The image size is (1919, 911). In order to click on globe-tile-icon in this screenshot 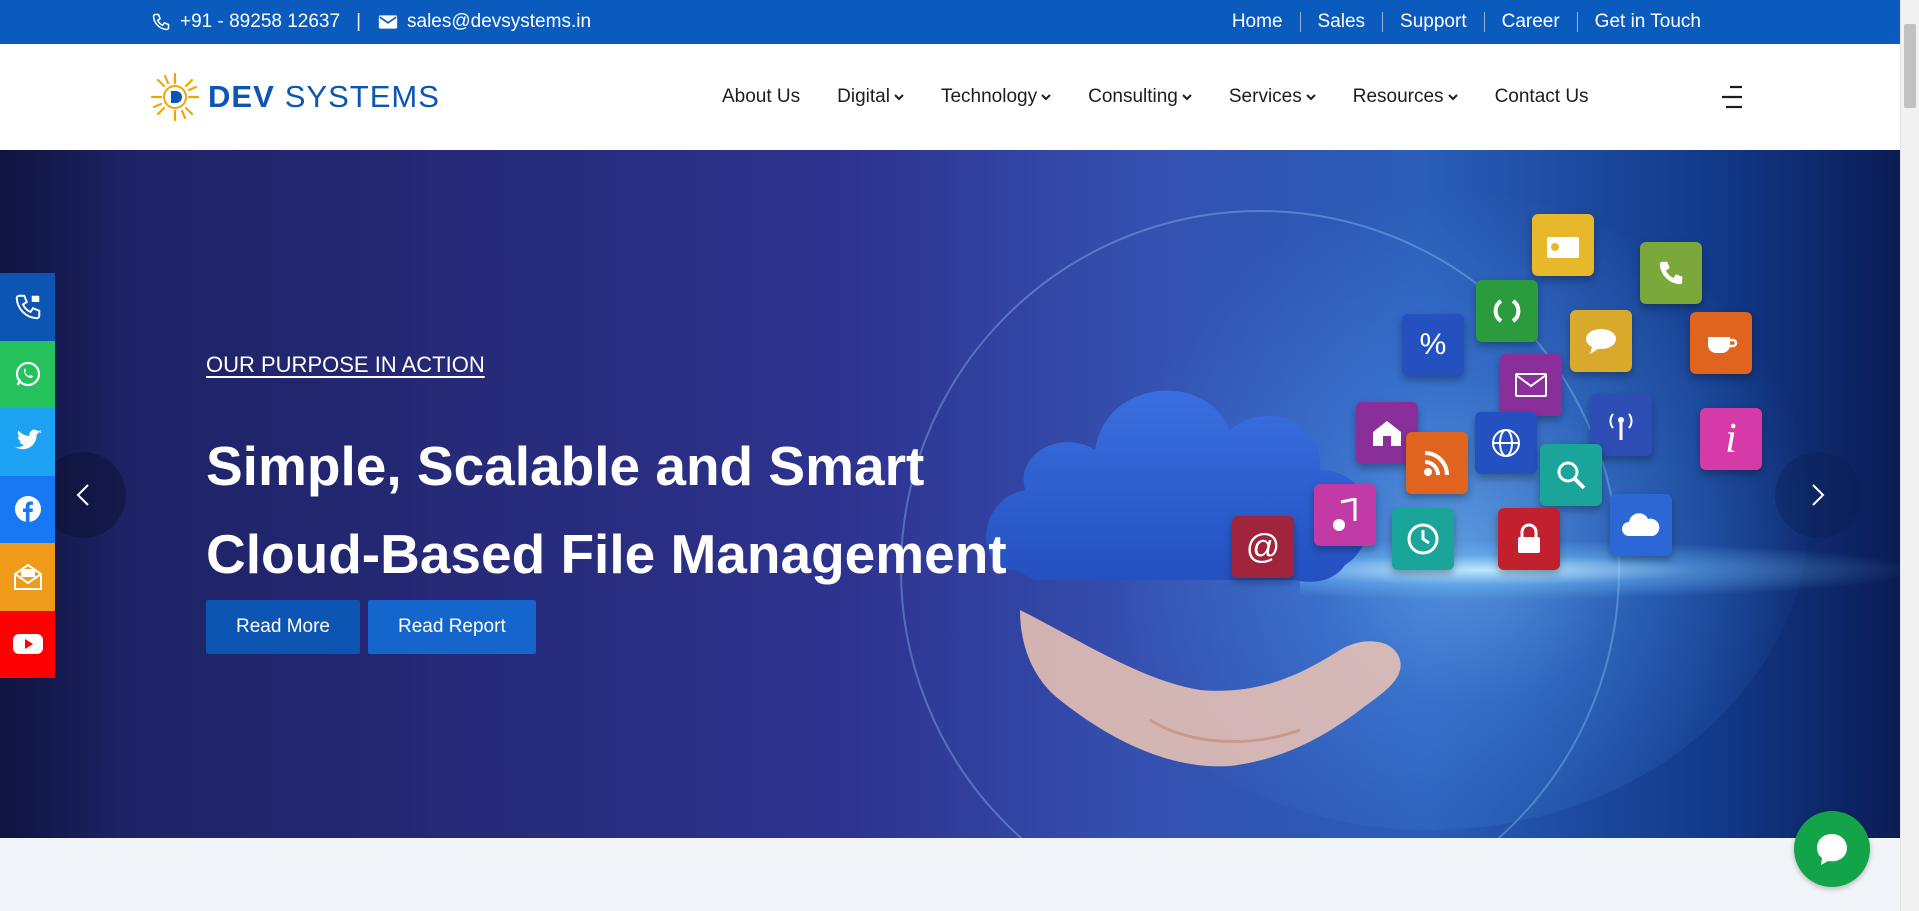, I will do `click(1506, 443)`.